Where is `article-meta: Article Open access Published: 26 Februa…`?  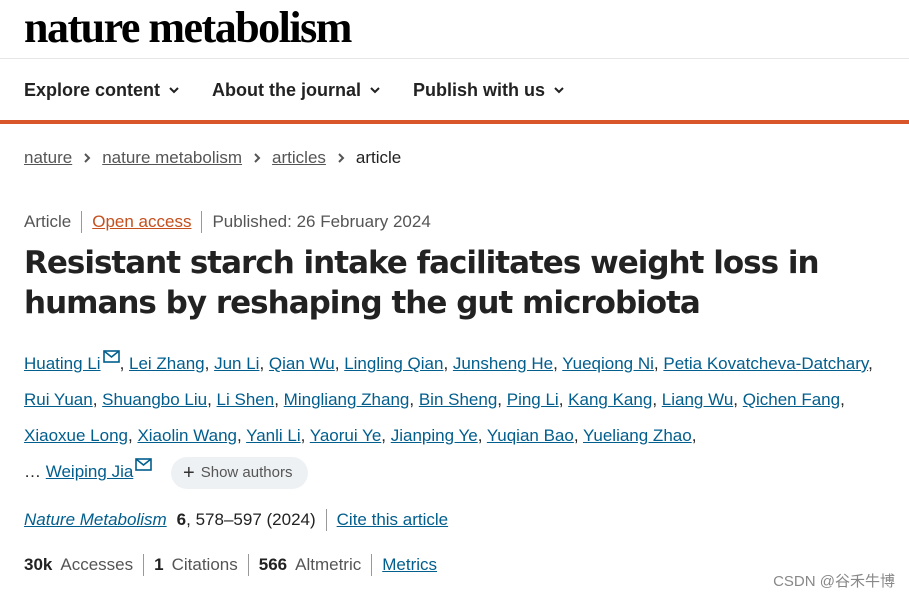
article-meta: Article Open access Published: 26 Februa… is located at coordinates (227, 222).